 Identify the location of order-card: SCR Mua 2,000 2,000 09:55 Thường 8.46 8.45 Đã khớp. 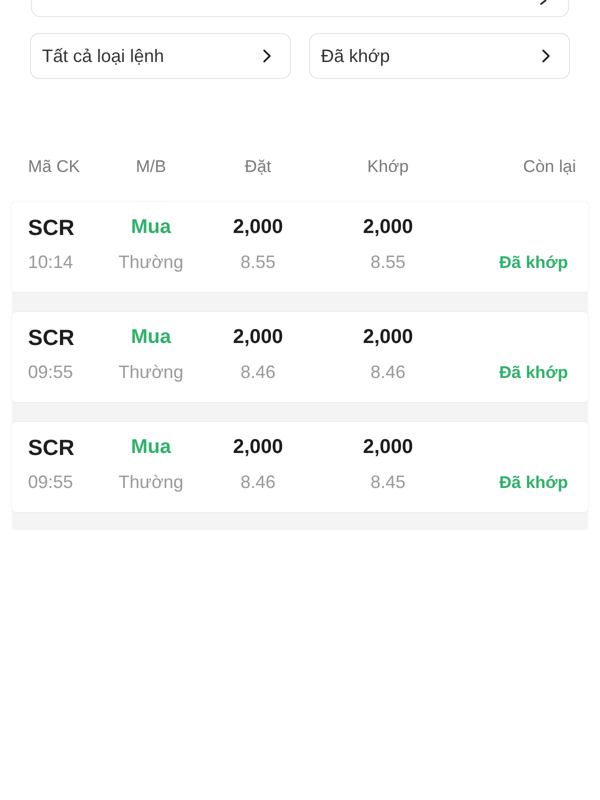
(300, 467).